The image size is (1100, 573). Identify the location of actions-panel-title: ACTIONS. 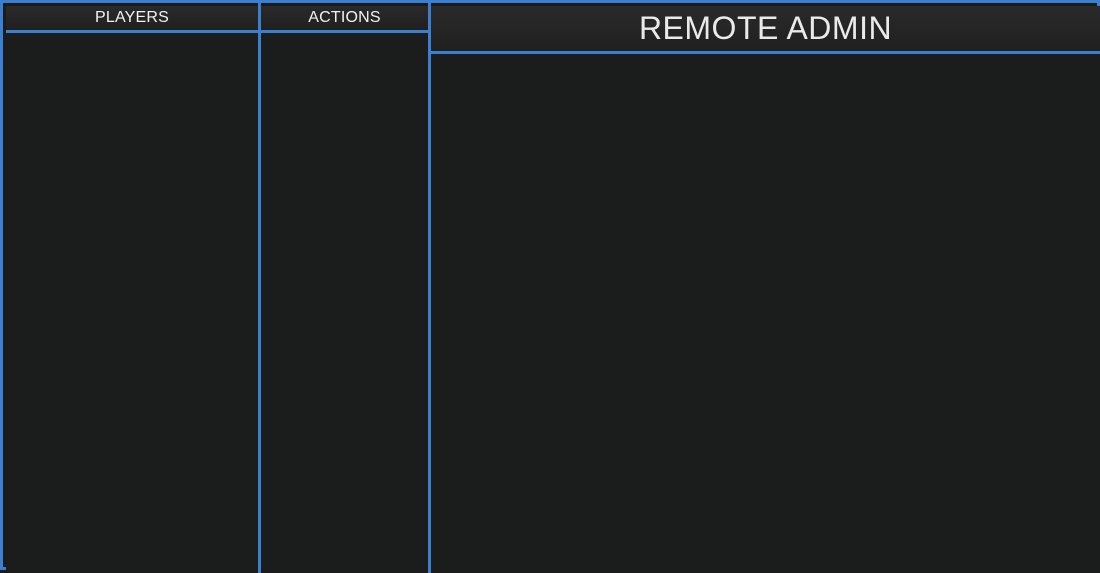
(344, 17).